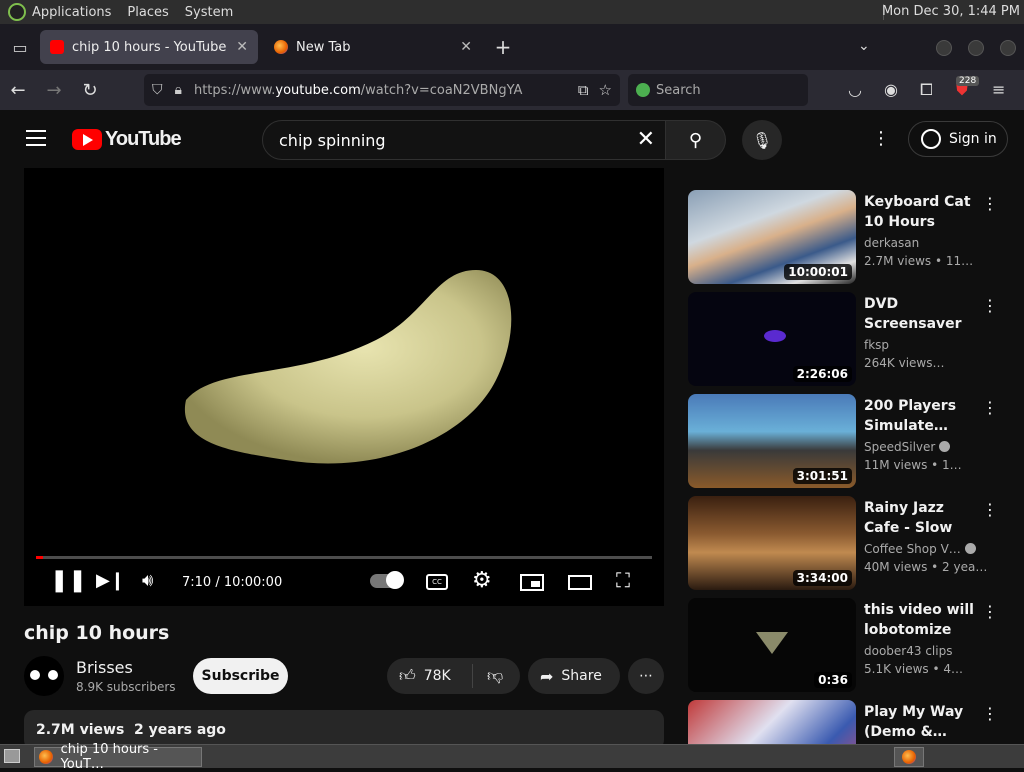 The image size is (1024, 772). What do you see at coordinates (574, 676) in the screenshot?
I see `share-button: ➦ Share` at bounding box center [574, 676].